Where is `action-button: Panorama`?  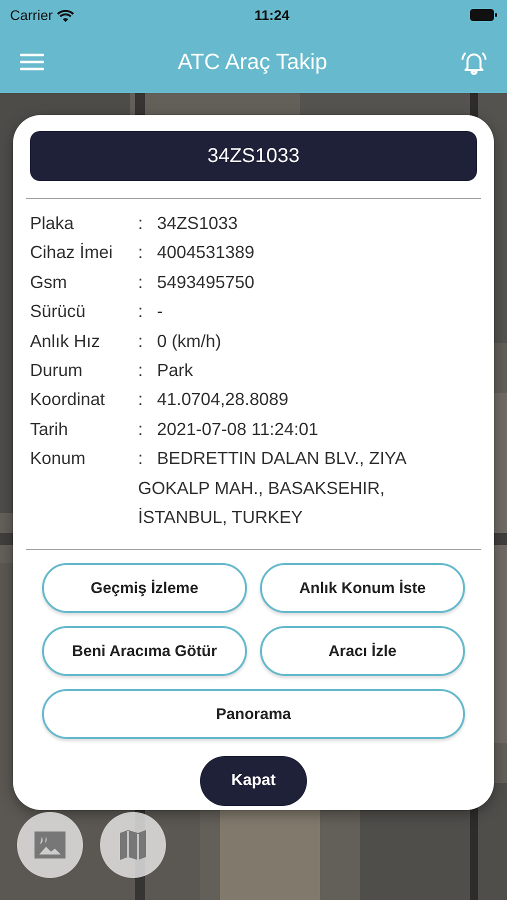 action-button: Panorama is located at coordinates (253, 714).